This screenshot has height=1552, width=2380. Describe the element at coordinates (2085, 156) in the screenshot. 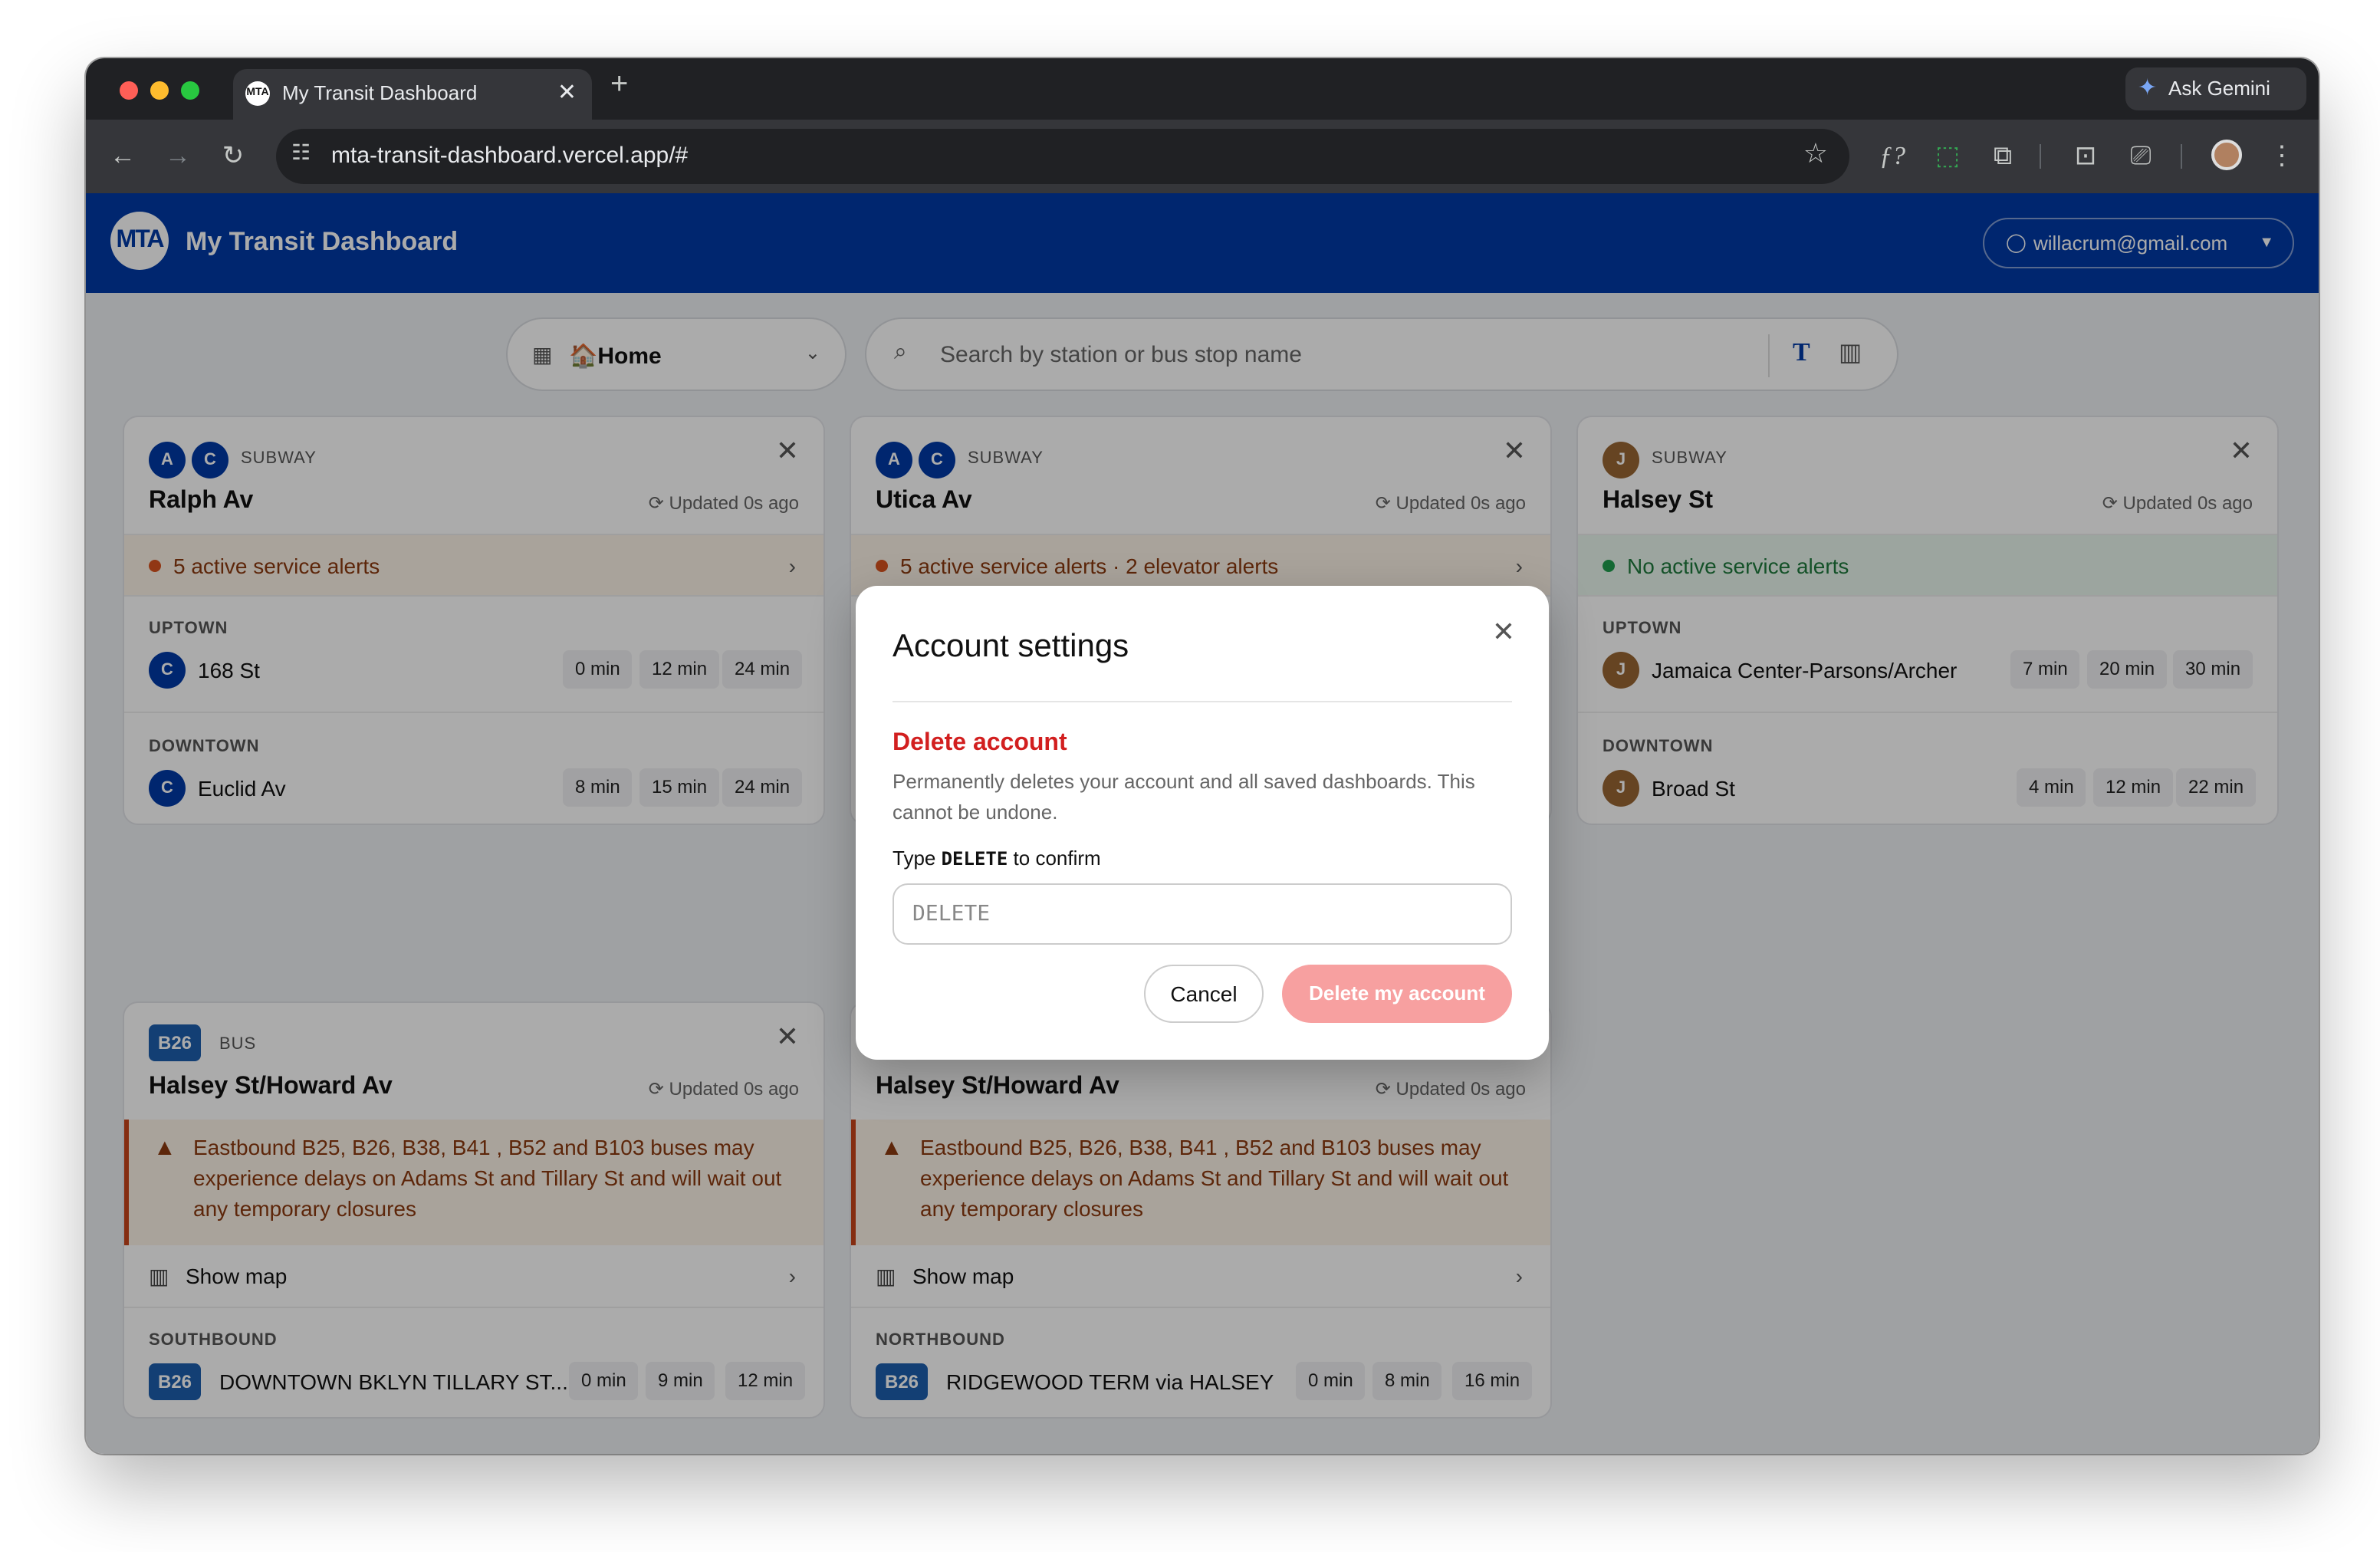

I see `tab-search-icon: ⊡` at that location.